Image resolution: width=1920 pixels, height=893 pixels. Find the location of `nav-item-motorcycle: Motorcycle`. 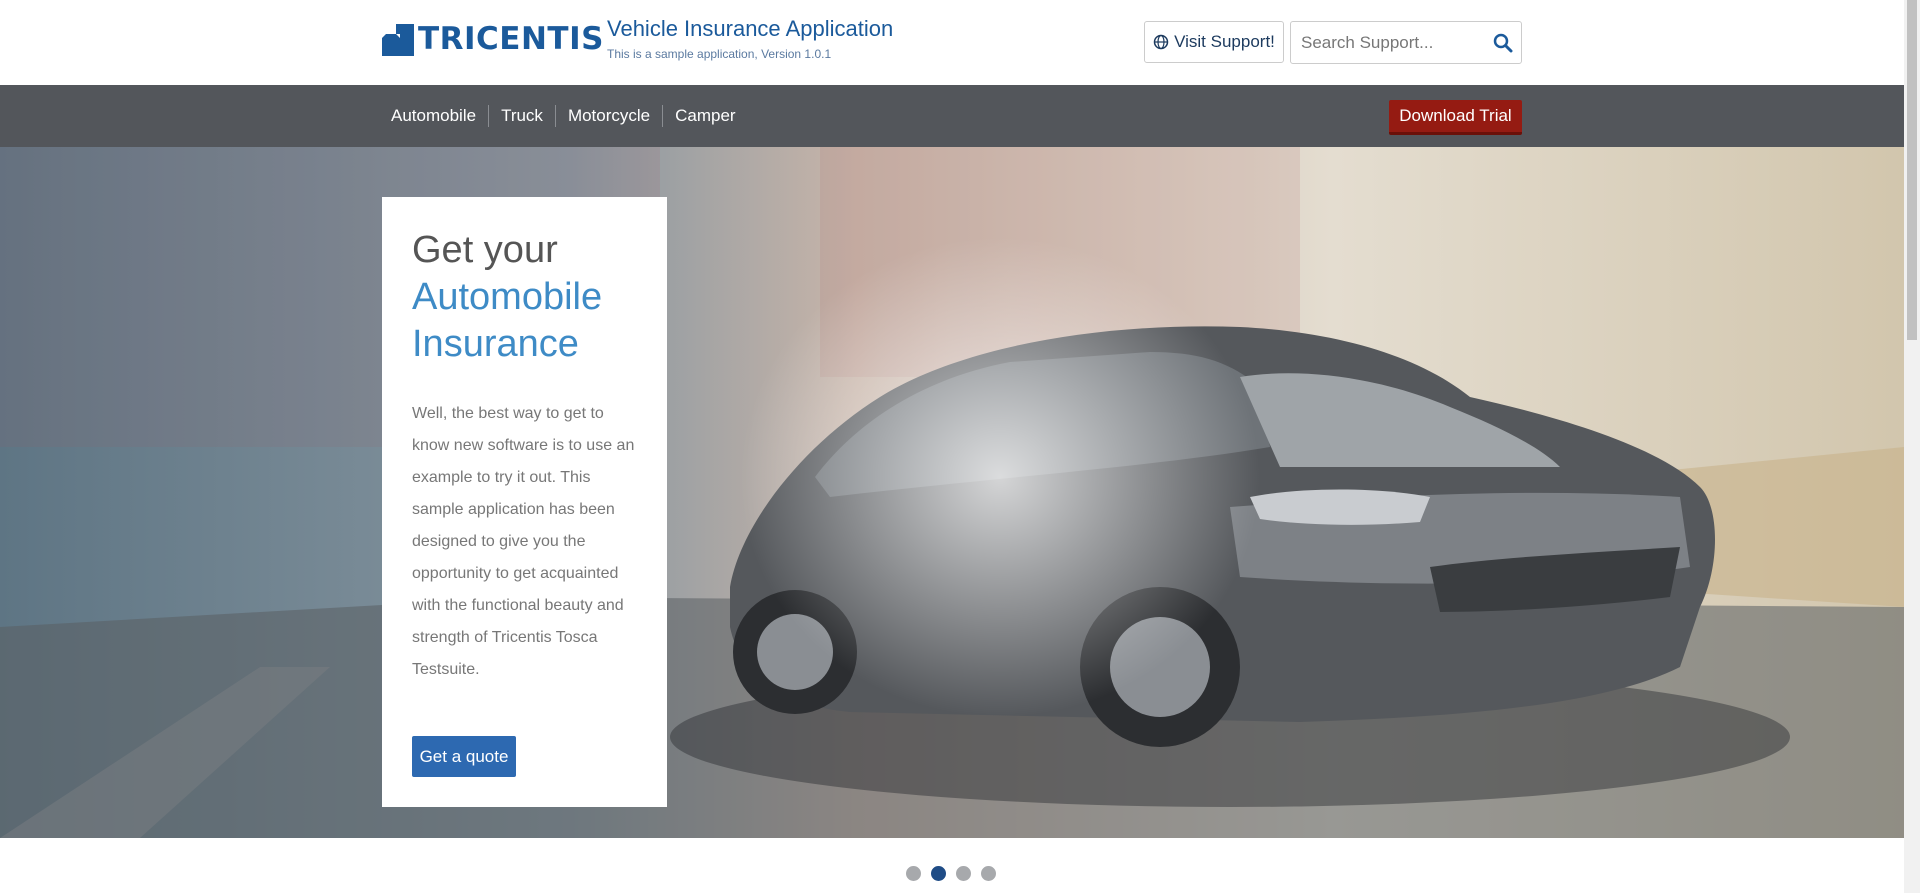

nav-item-motorcycle: Motorcycle is located at coordinates (609, 116).